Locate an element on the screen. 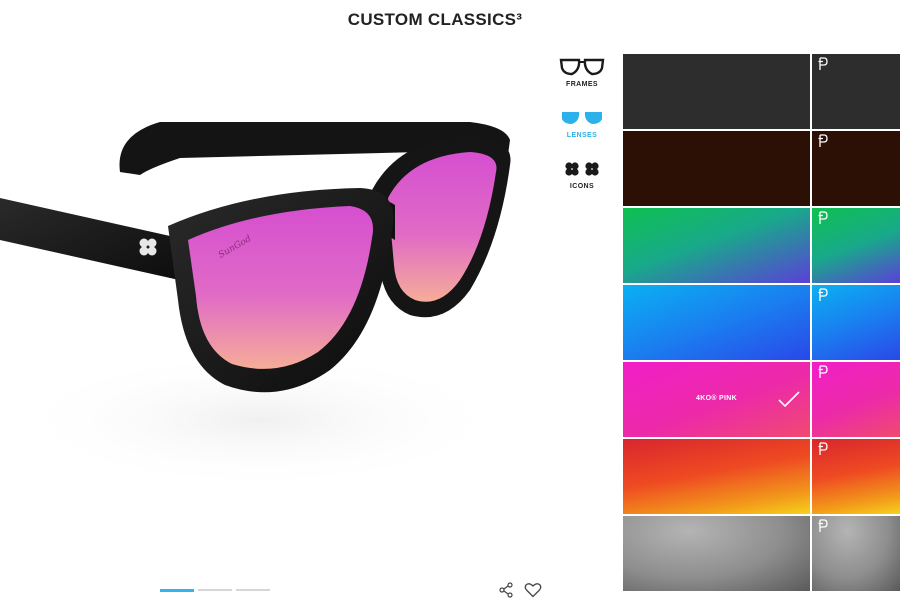  polarized-swatch-pink is located at coordinates (856, 399).